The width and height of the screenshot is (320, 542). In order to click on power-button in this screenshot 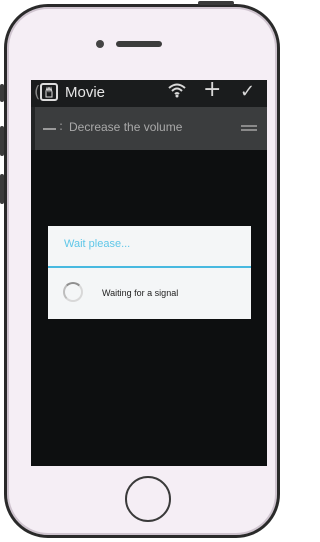, I will do `click(216, 3)`.